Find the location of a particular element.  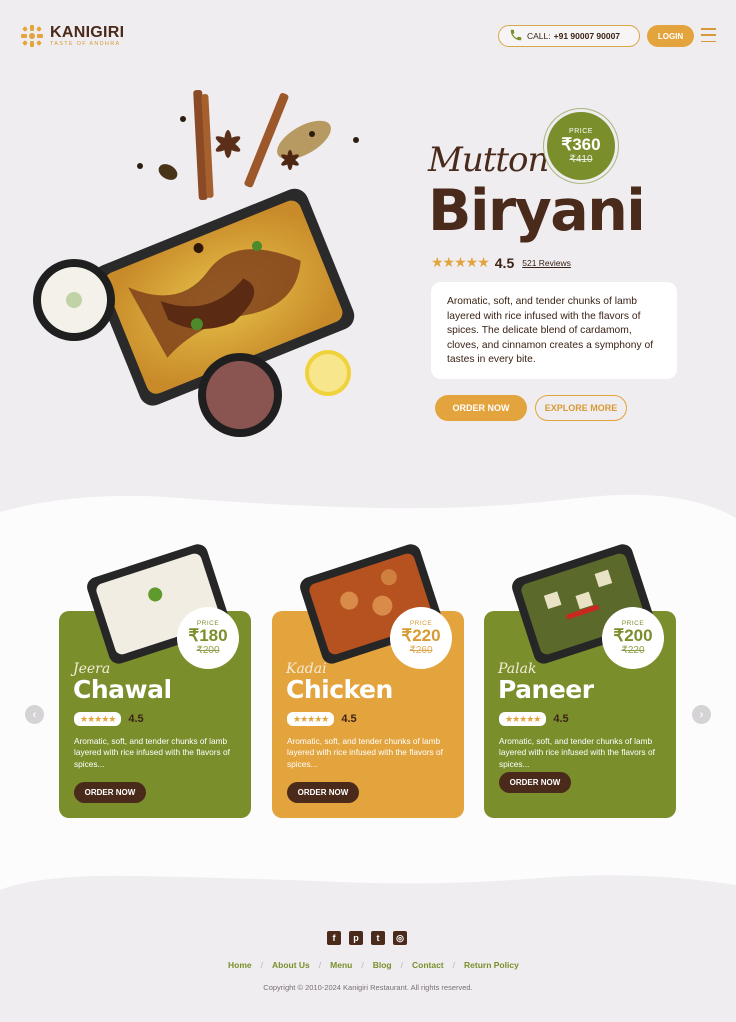

price-old: ₹200 is located at coordinates (208, 650).